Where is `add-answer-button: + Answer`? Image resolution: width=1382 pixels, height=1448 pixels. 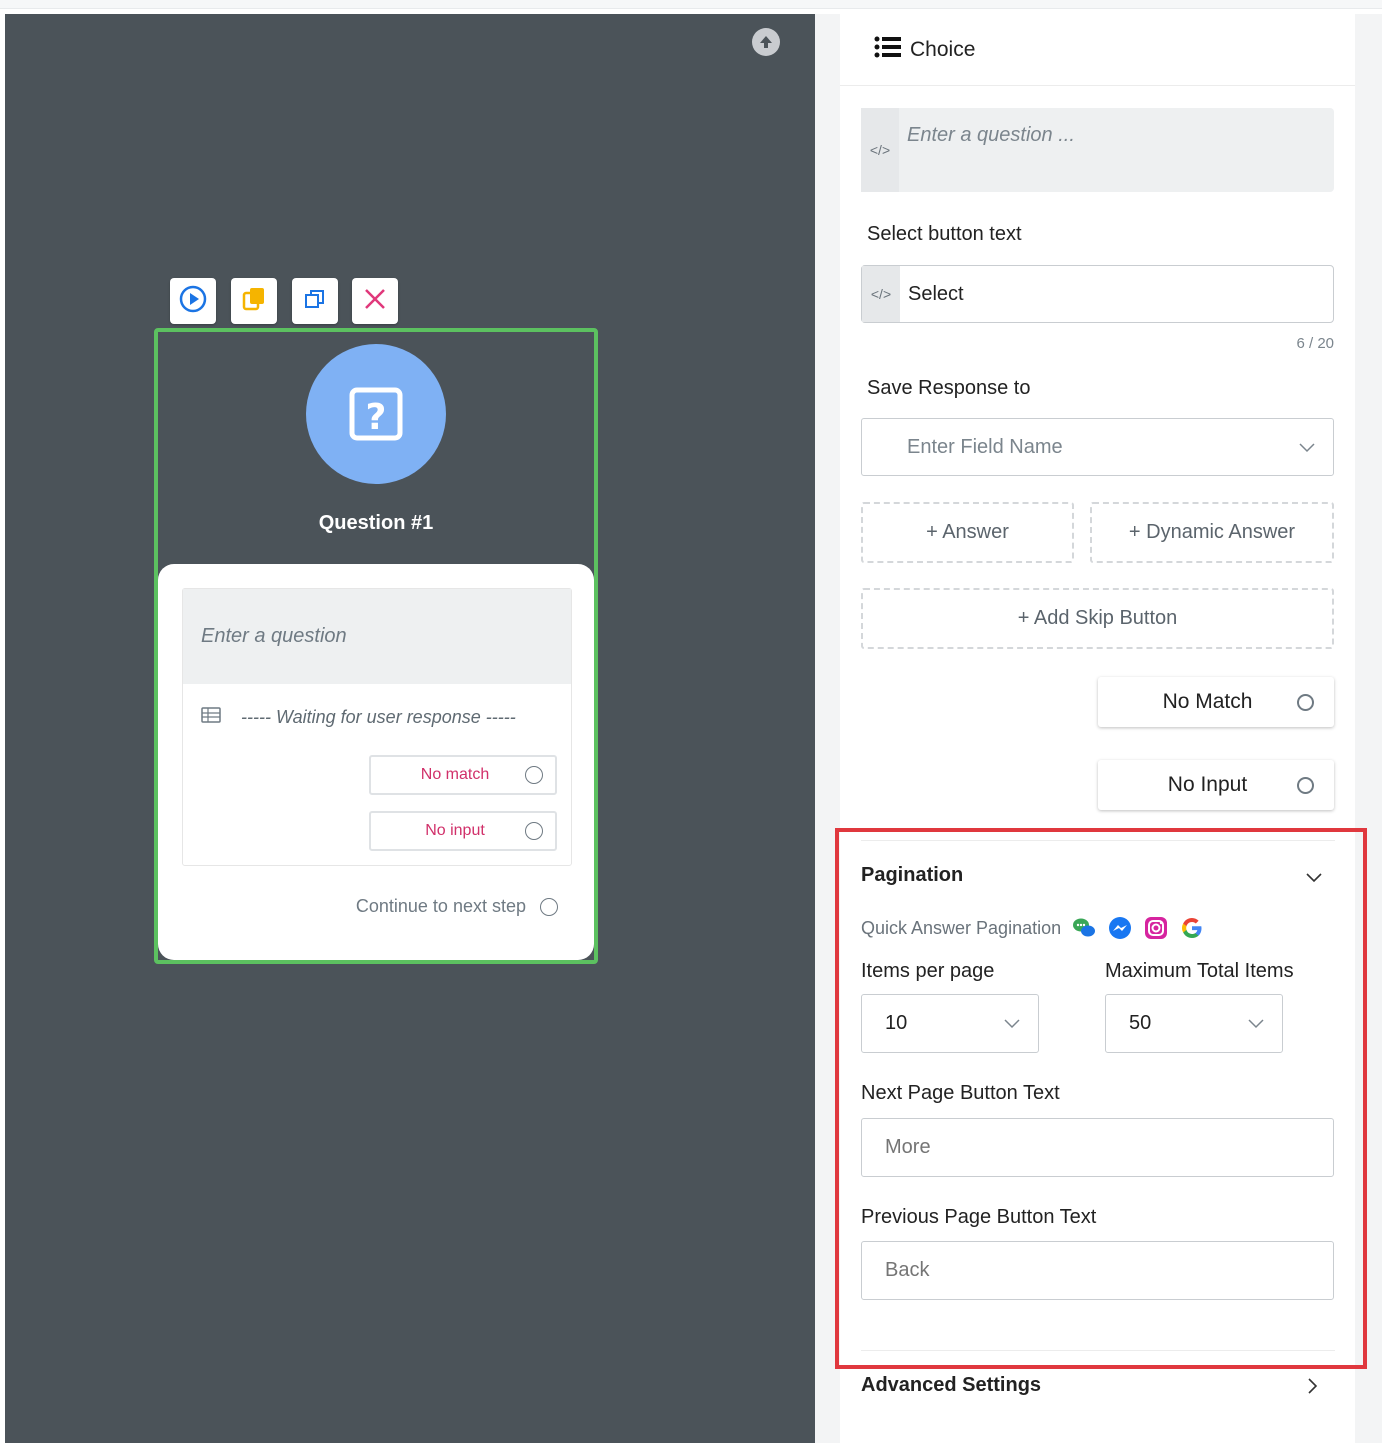 add-answer-button: + Answer is located at coordinates (967, 532).